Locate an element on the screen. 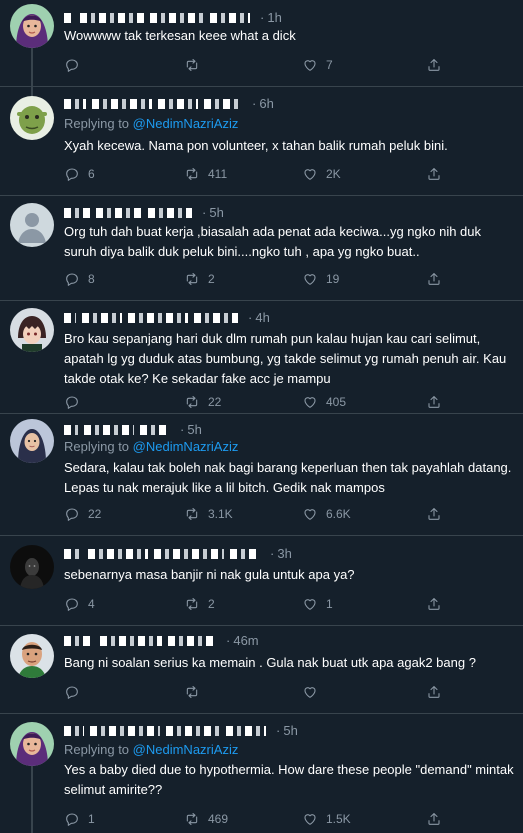 The width and height of the screenshot is (523, 833). retweet-button: 411 is located at coordinates (205, 174).